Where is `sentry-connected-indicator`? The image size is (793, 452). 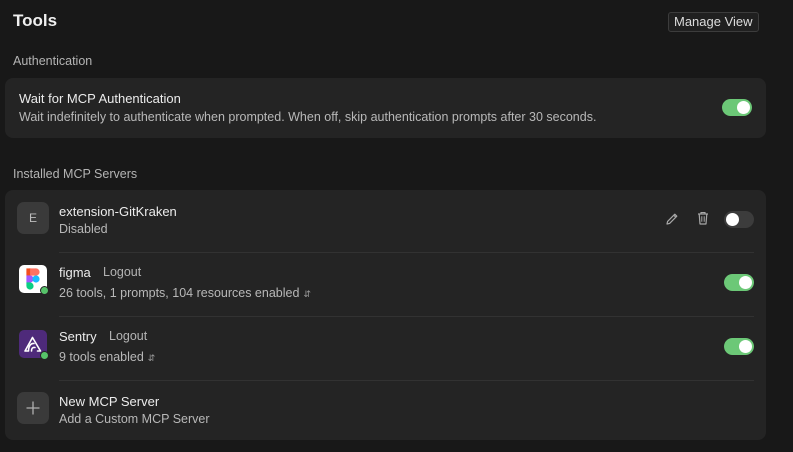 sentry-connected-indicator is located at coordinates (44, 355).